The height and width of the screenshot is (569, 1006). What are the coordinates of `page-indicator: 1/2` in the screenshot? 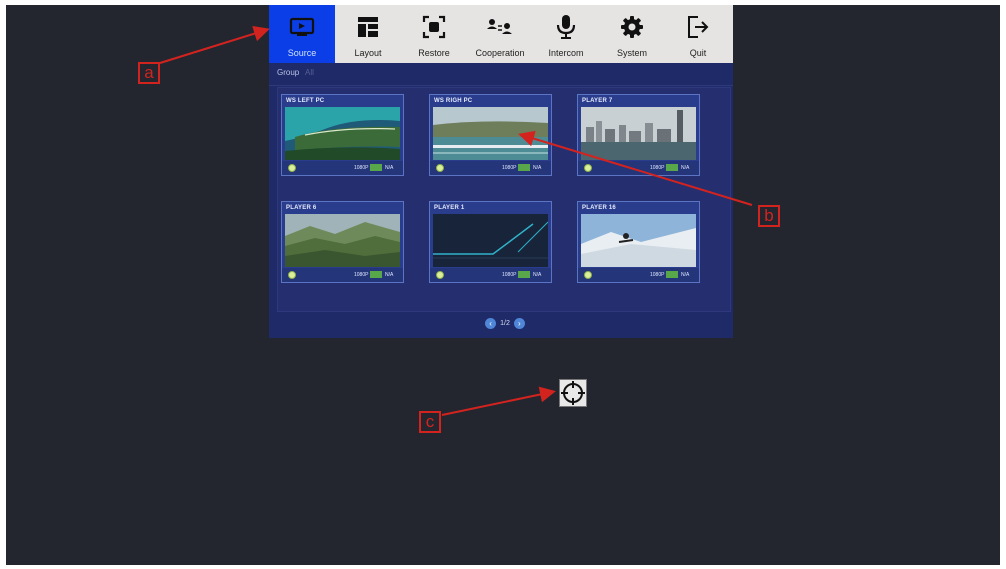 It's located at (505, 323).